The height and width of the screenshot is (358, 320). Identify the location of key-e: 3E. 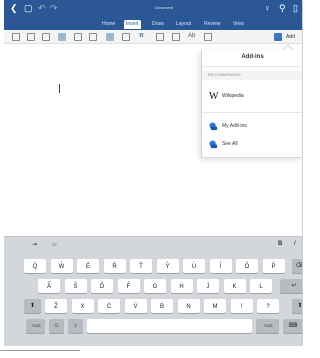
(88, 266).